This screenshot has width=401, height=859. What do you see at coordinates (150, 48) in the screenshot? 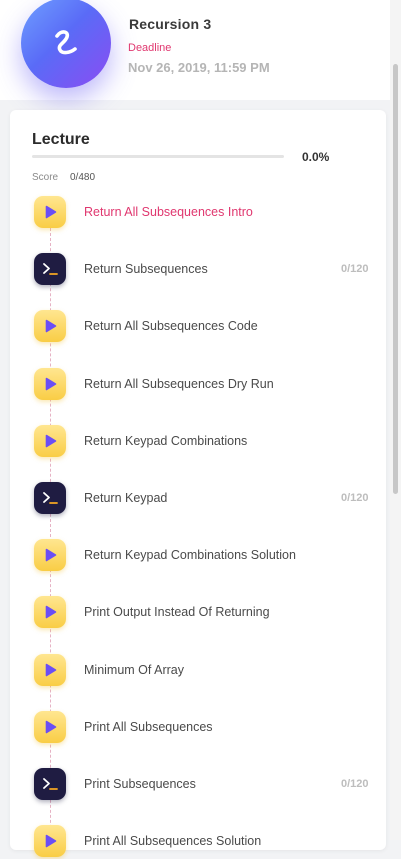
I see `deadline-label: Deadline` at bounding box center [150, 48].